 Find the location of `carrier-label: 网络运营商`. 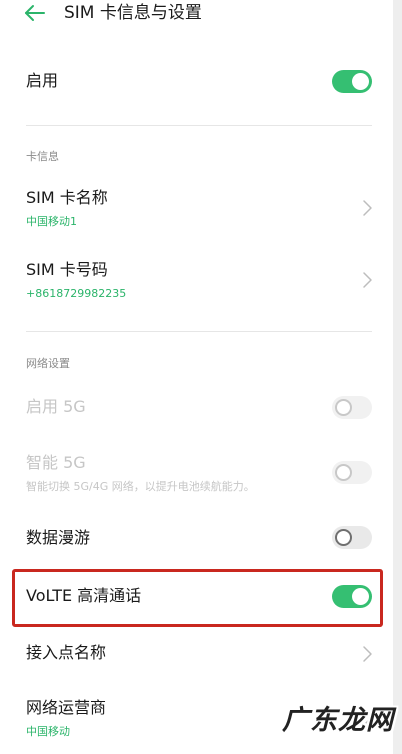

carrier-label: 网络运营商 is located at coordinates (66, 707).